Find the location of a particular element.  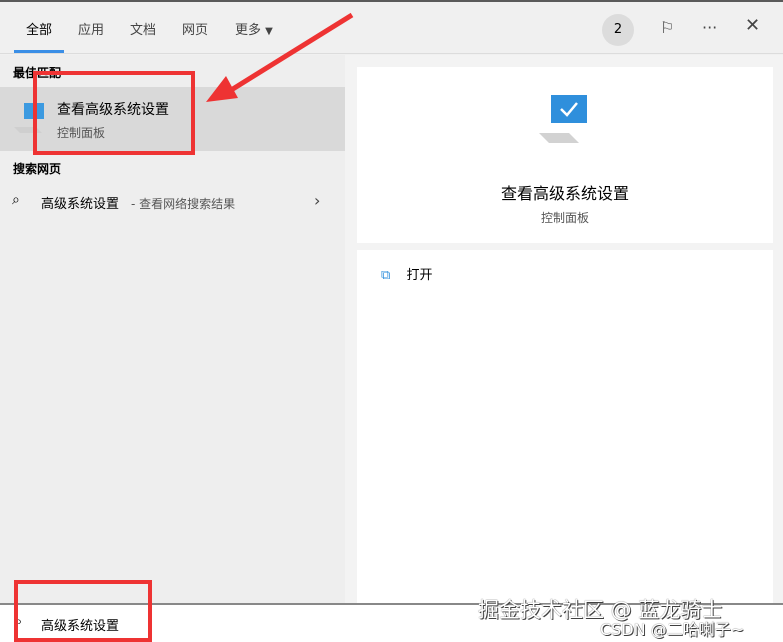

annotation-arrow is located at coordinates (280, 57).